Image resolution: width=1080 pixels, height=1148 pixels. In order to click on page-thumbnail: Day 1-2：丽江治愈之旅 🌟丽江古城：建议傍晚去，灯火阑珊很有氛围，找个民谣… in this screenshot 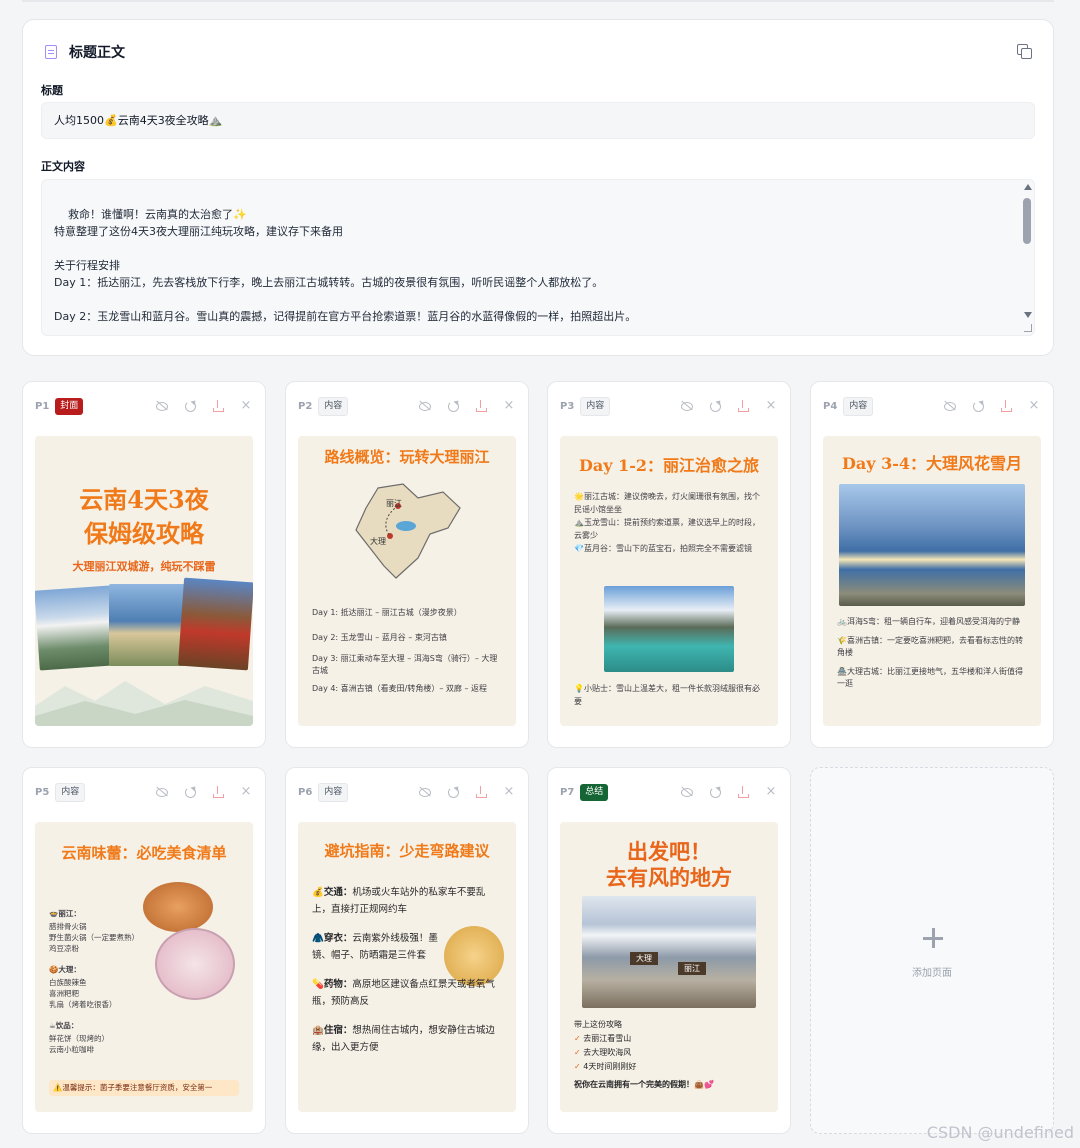, I will do `click(669, 581)`.